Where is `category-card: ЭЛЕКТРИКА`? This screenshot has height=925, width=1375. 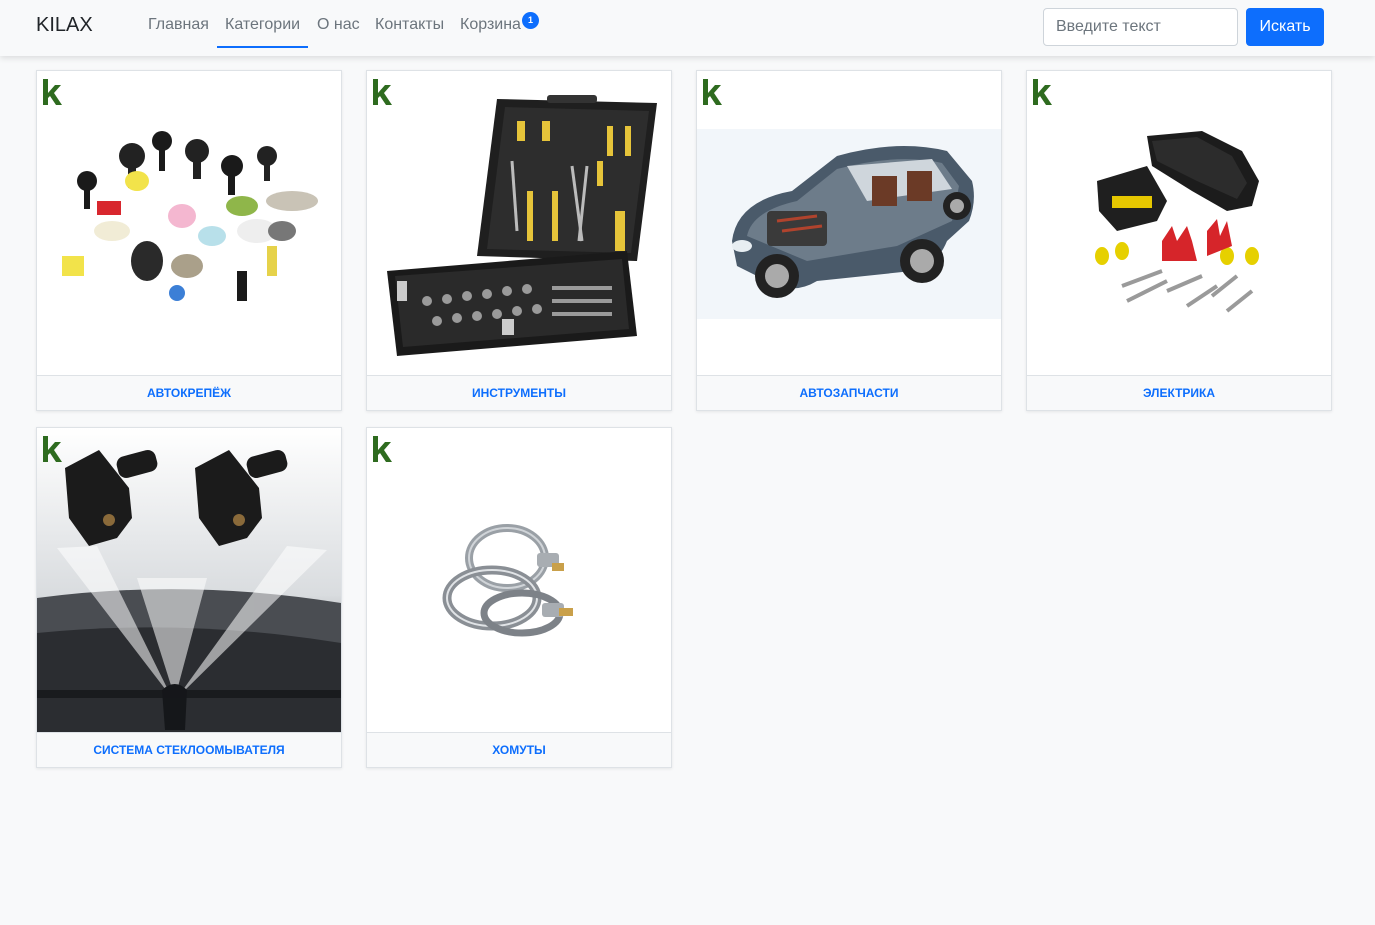
category-card: ЭЛЕКТРИКА is located at coordinates (1179, 240).